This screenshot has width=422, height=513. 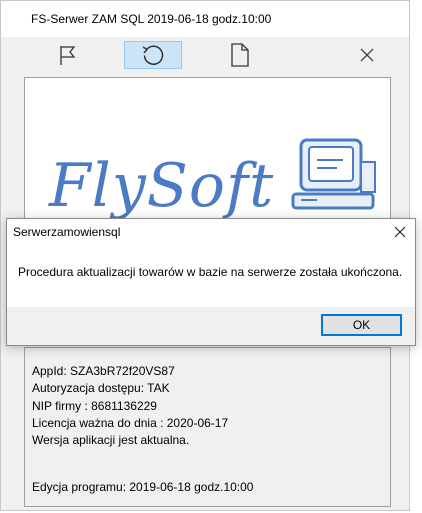 I want to click on title-bar: FS-Serwer ZAM SQL 2019-06-18 godz.10:00, so click(x=205, y=19).